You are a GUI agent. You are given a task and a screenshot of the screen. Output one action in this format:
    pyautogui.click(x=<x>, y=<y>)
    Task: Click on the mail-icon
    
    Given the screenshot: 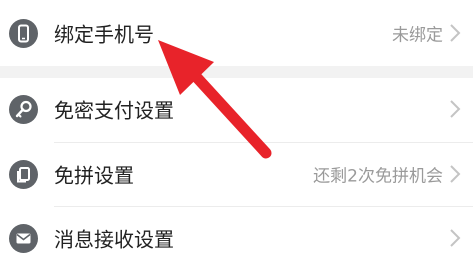 What is the action you would take?
    pyautogui.click(x=23, y=238)
    